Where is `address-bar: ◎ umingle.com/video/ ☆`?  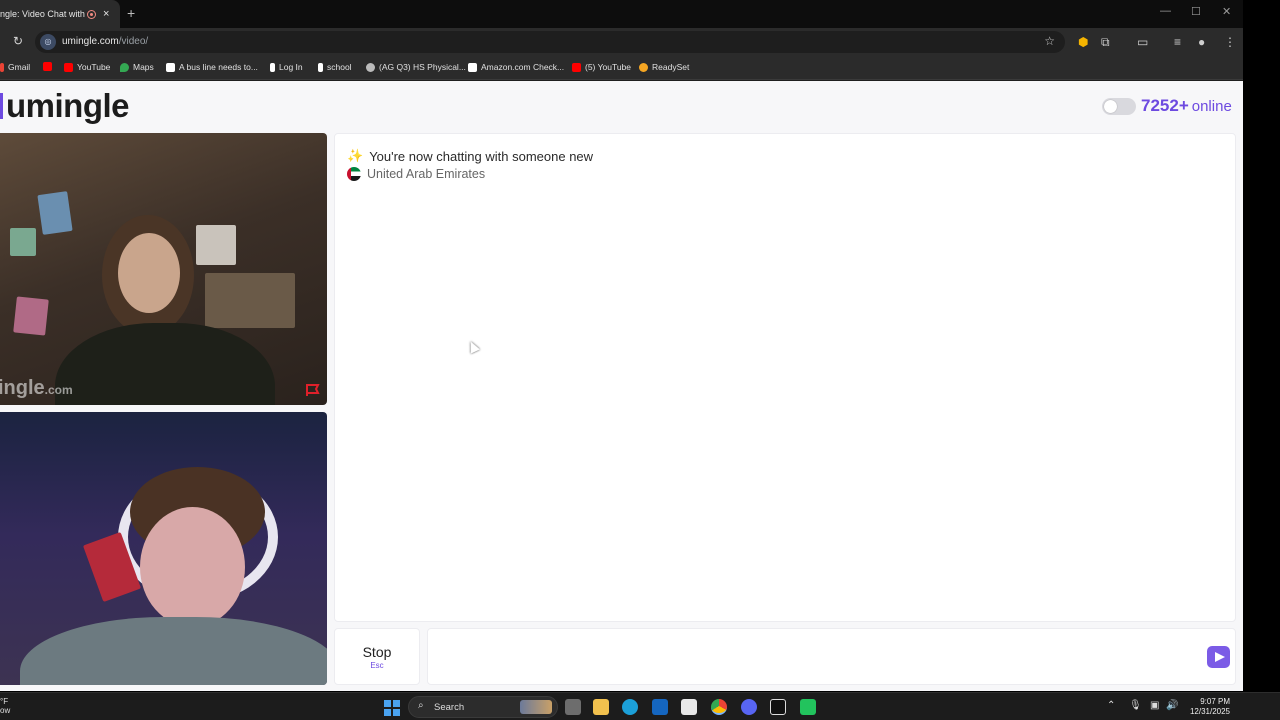
address-bar: ◎ umingle.com/video/ ☆ is located at coordinates (550, 42).